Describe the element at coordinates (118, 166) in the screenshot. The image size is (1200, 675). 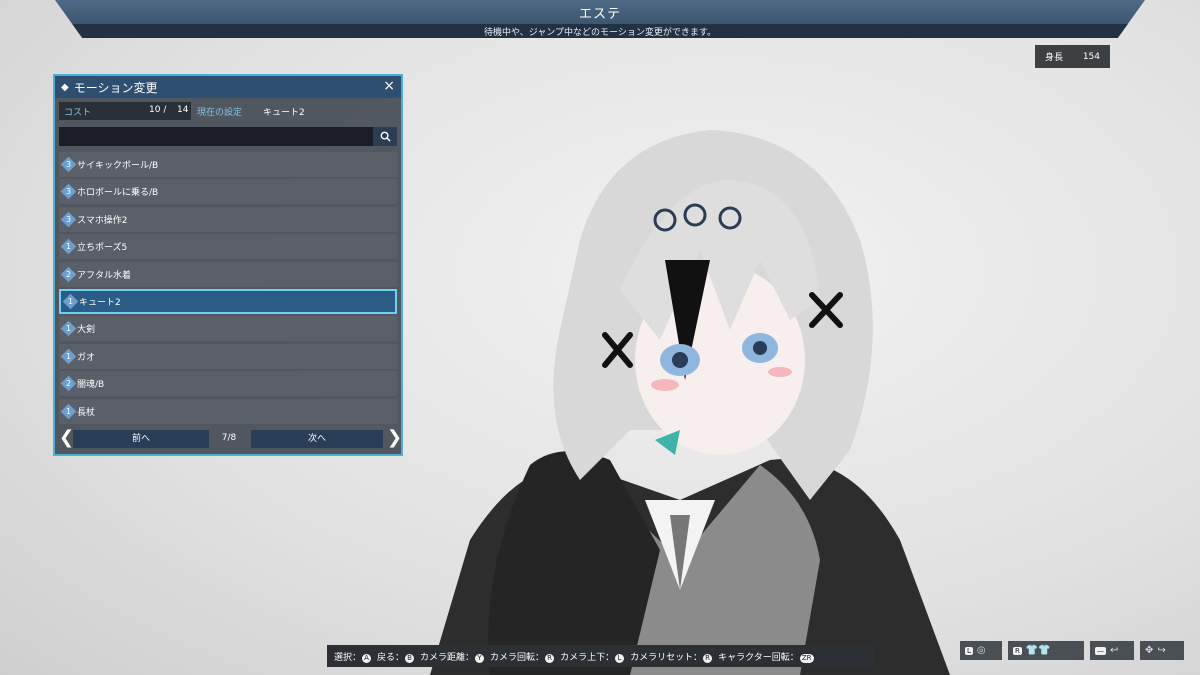
I see `list-item-label: サイキックボール/B` at that location.